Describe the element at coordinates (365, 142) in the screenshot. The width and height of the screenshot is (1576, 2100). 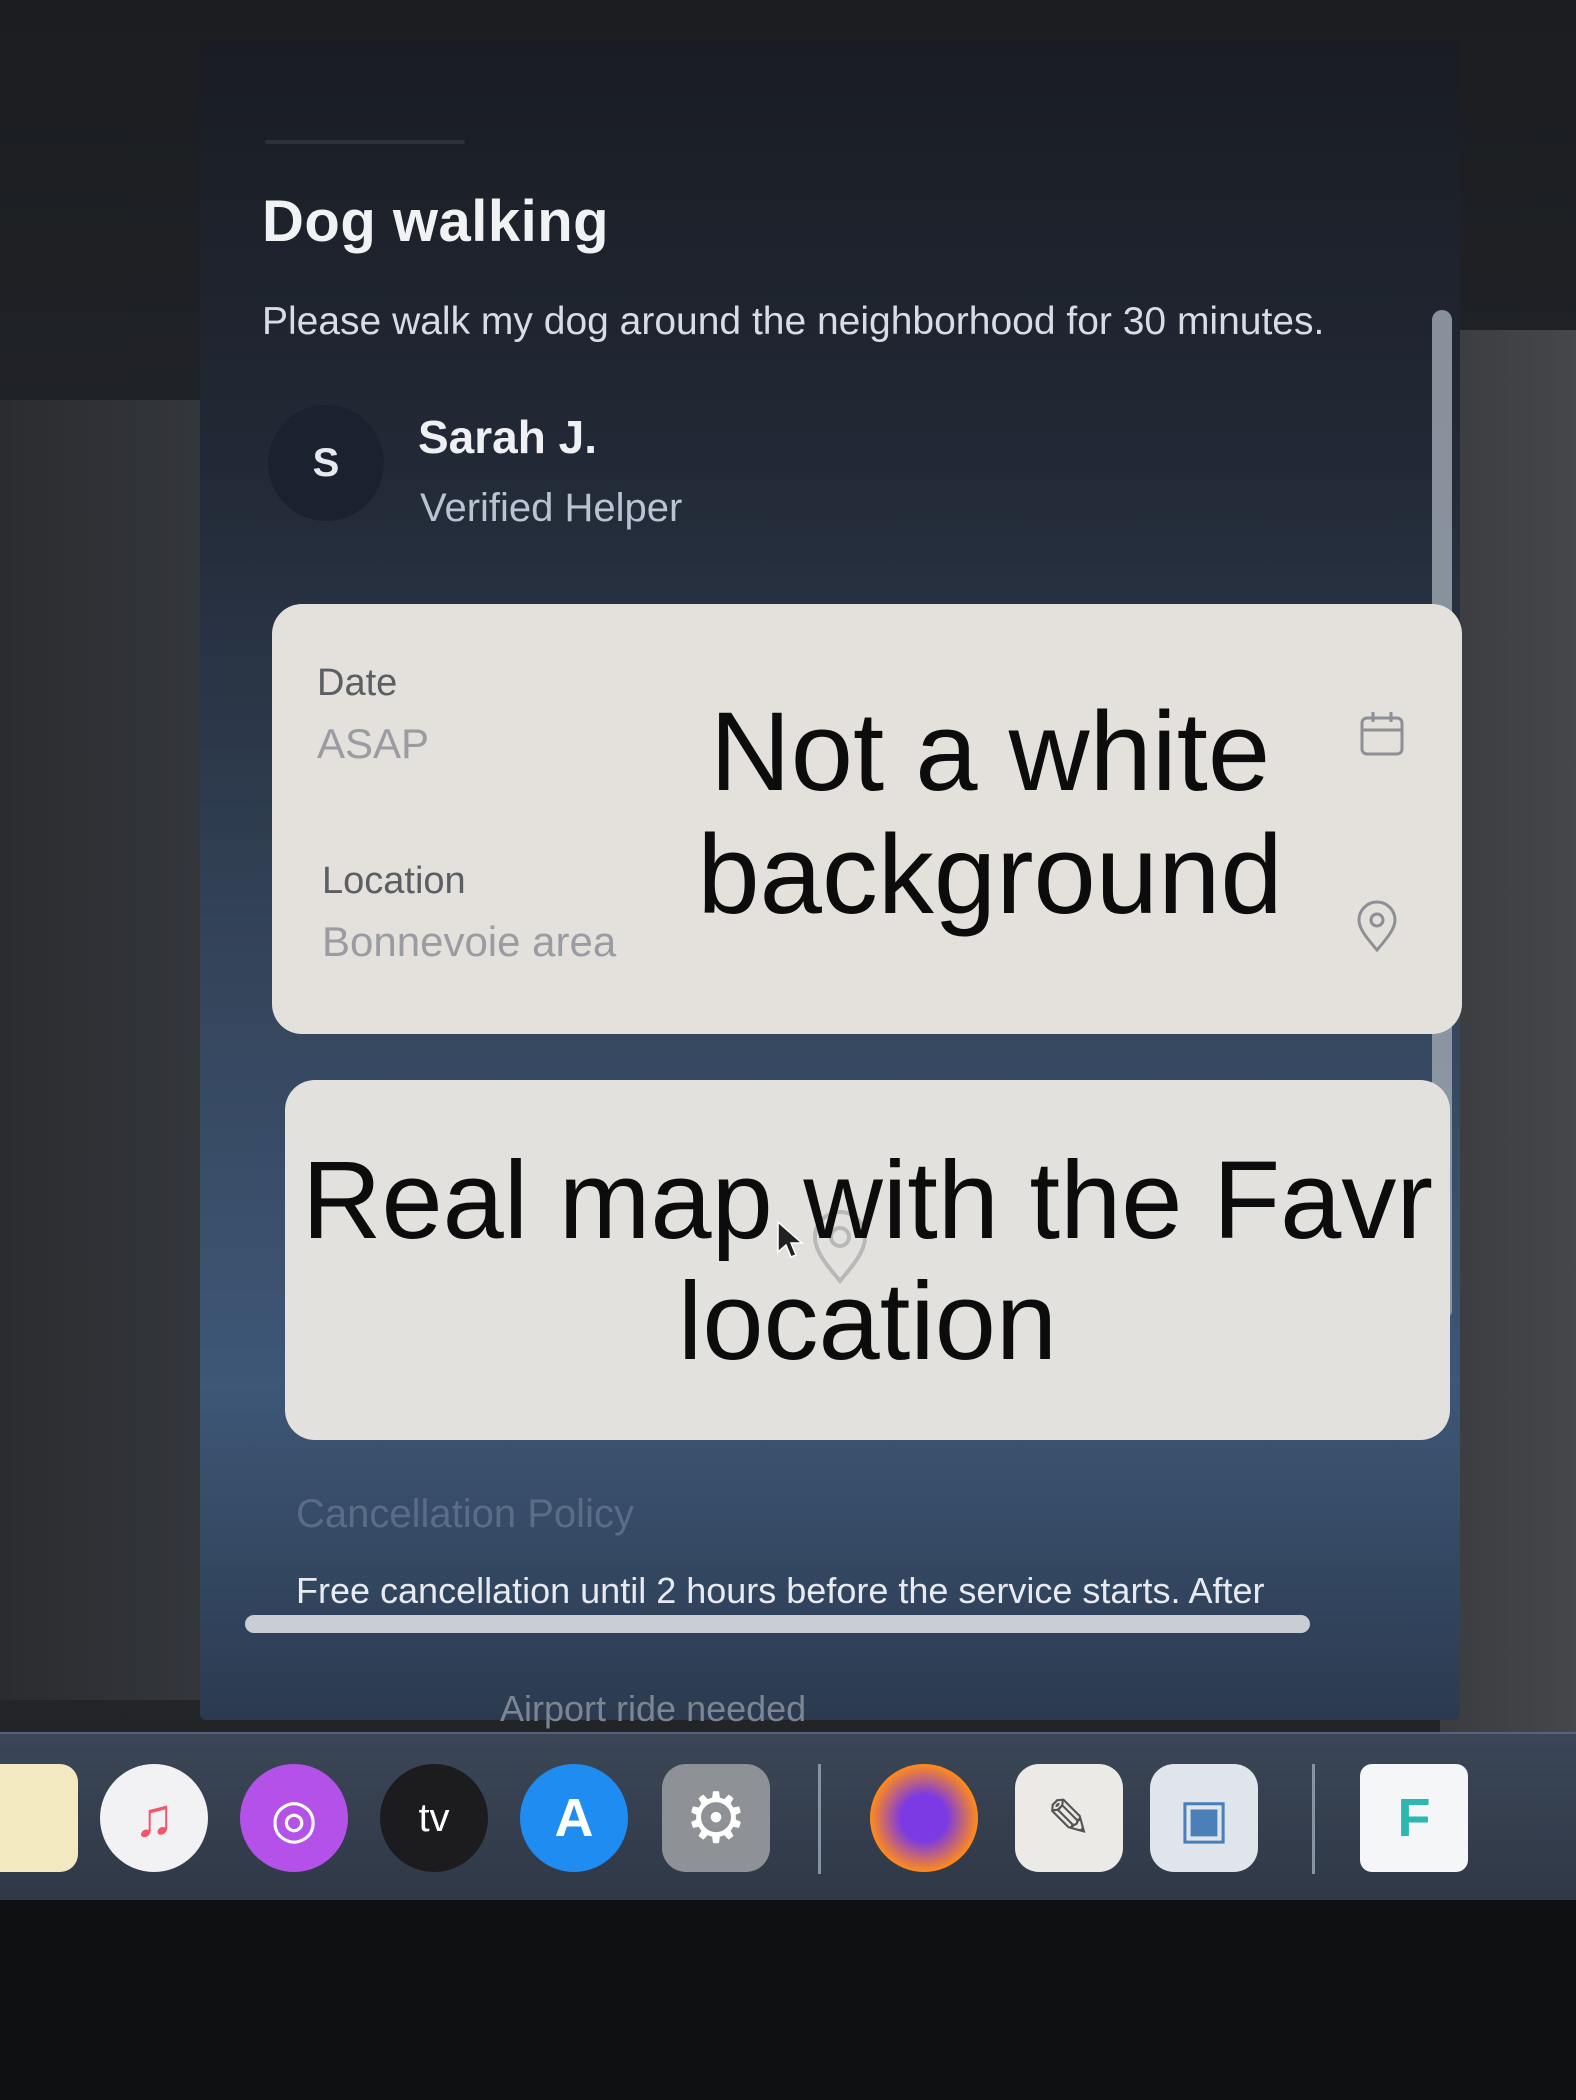
I see `sheet-handle` at that location.